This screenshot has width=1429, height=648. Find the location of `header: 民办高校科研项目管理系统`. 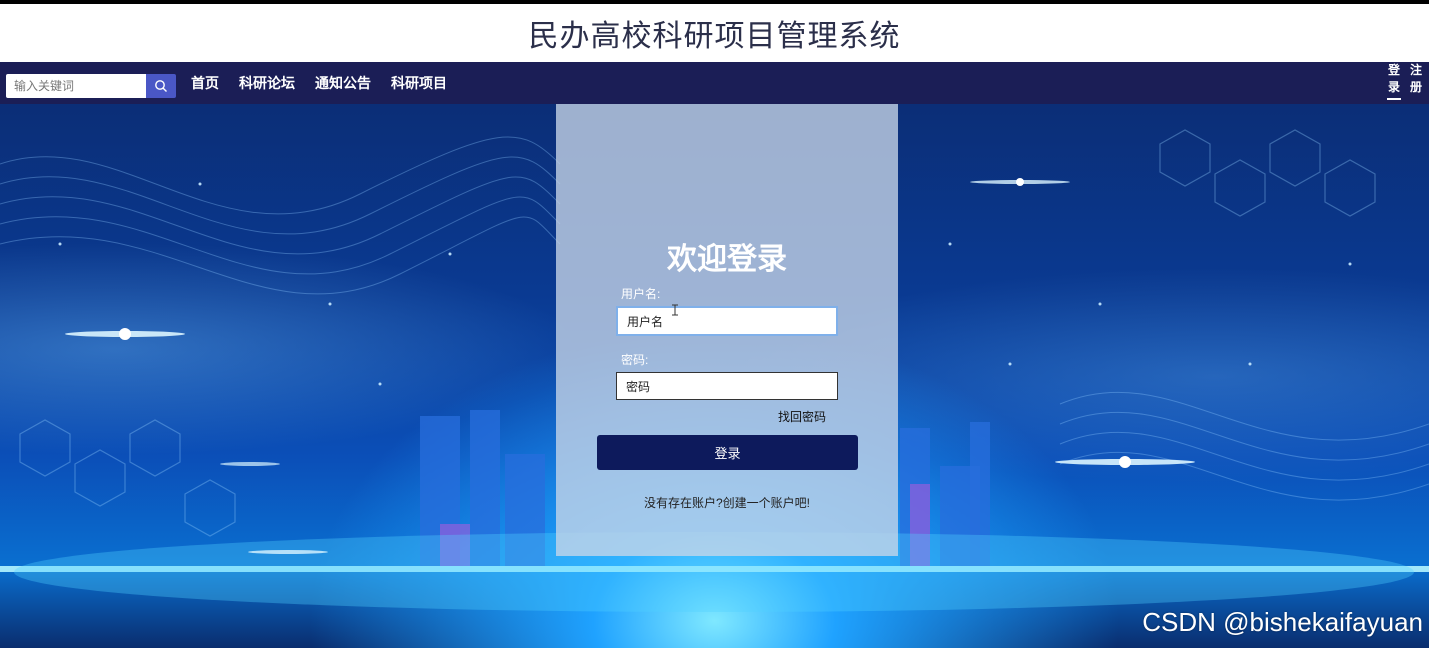

header: 民办高校科研项目管理系统 is located at coordinates (714, 33).